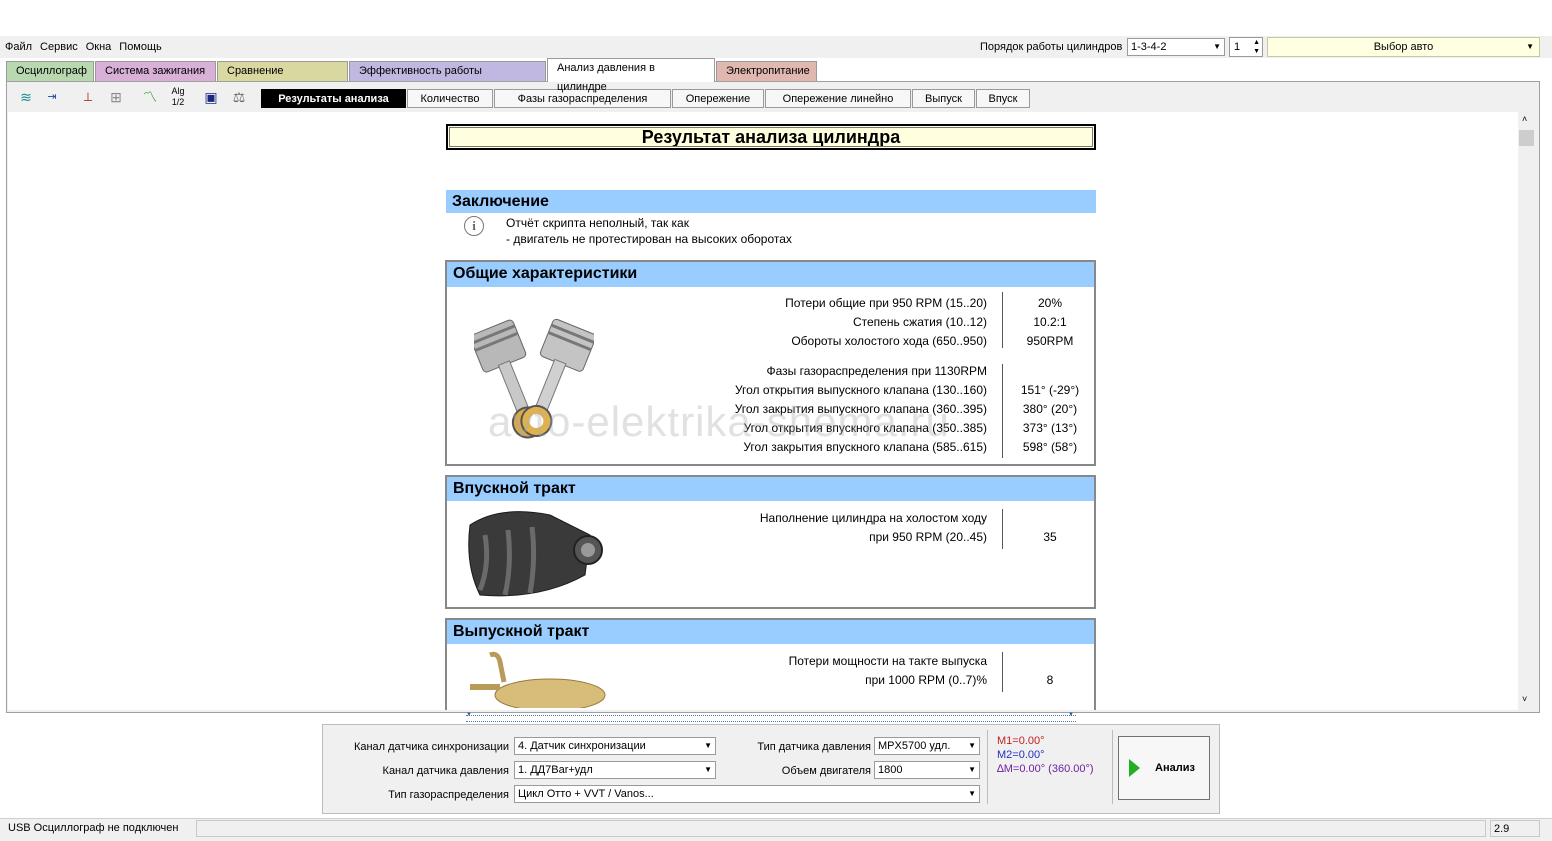  What do you see at coordinates (615, 770) in the screenshot?
I see `pressure-channel-select: 1. ДД7Bar+удл ▼` at bounding box center [615, 770].